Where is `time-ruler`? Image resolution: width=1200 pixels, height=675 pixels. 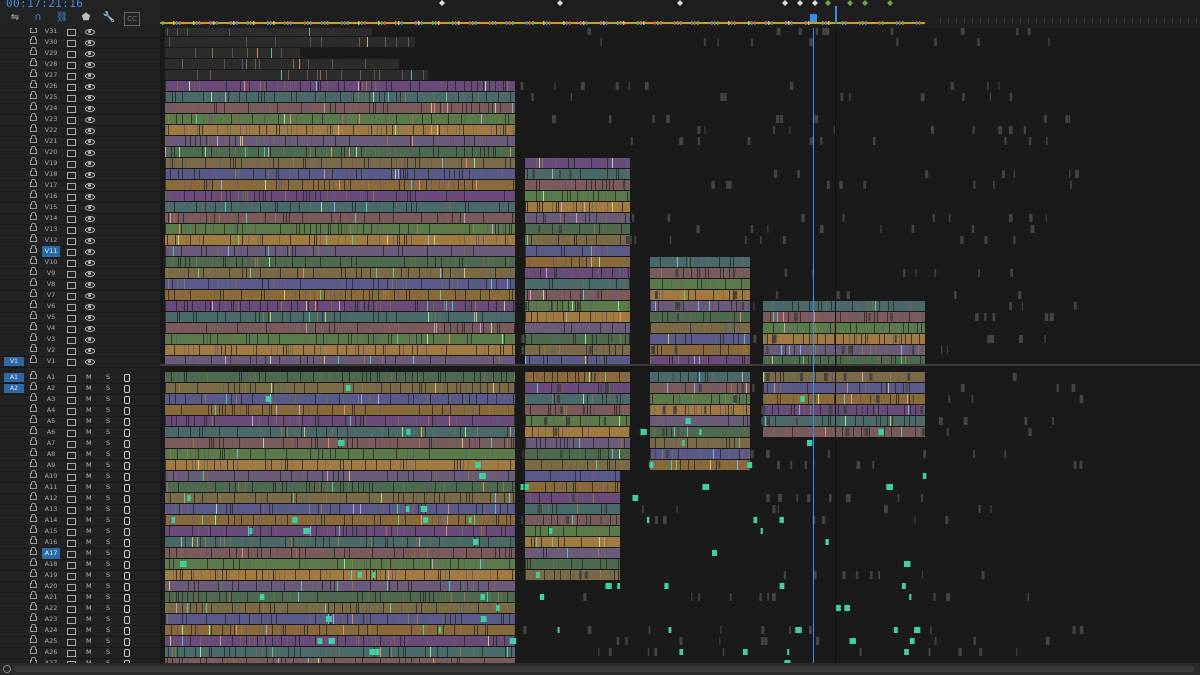
time-ruler is located at coordinates (680, 14).